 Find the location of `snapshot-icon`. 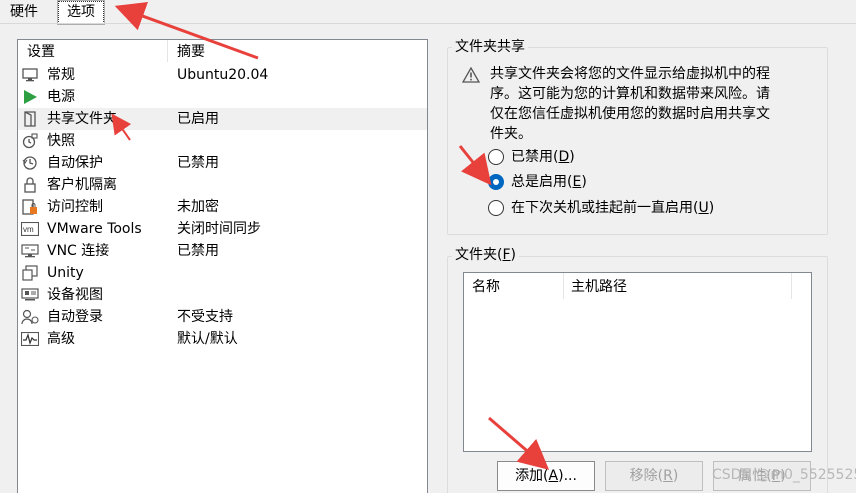

snapshot-icon is located at coordinates (30, 141).